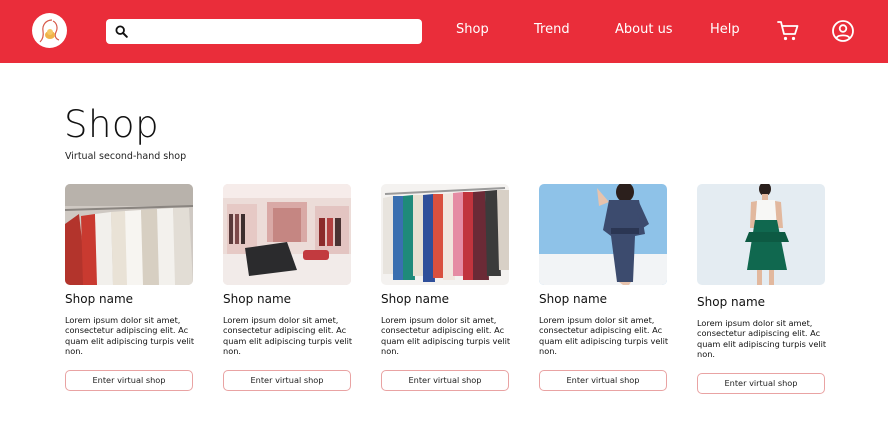 The height and width of the screenshot is (433, 888). Describe the element at coordinates (121, 31) in the screenshot. I see `search-icon` at that location.